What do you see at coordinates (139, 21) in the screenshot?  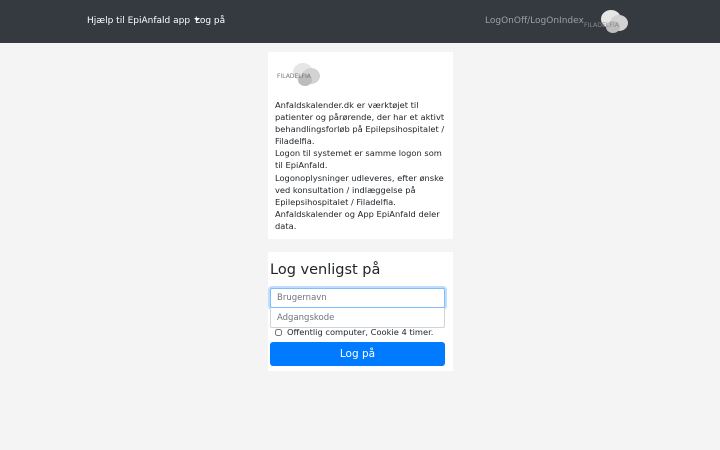 I see `help-menu-label: Hjælp til EpiAnfald app` at bounding box center [139, 21].